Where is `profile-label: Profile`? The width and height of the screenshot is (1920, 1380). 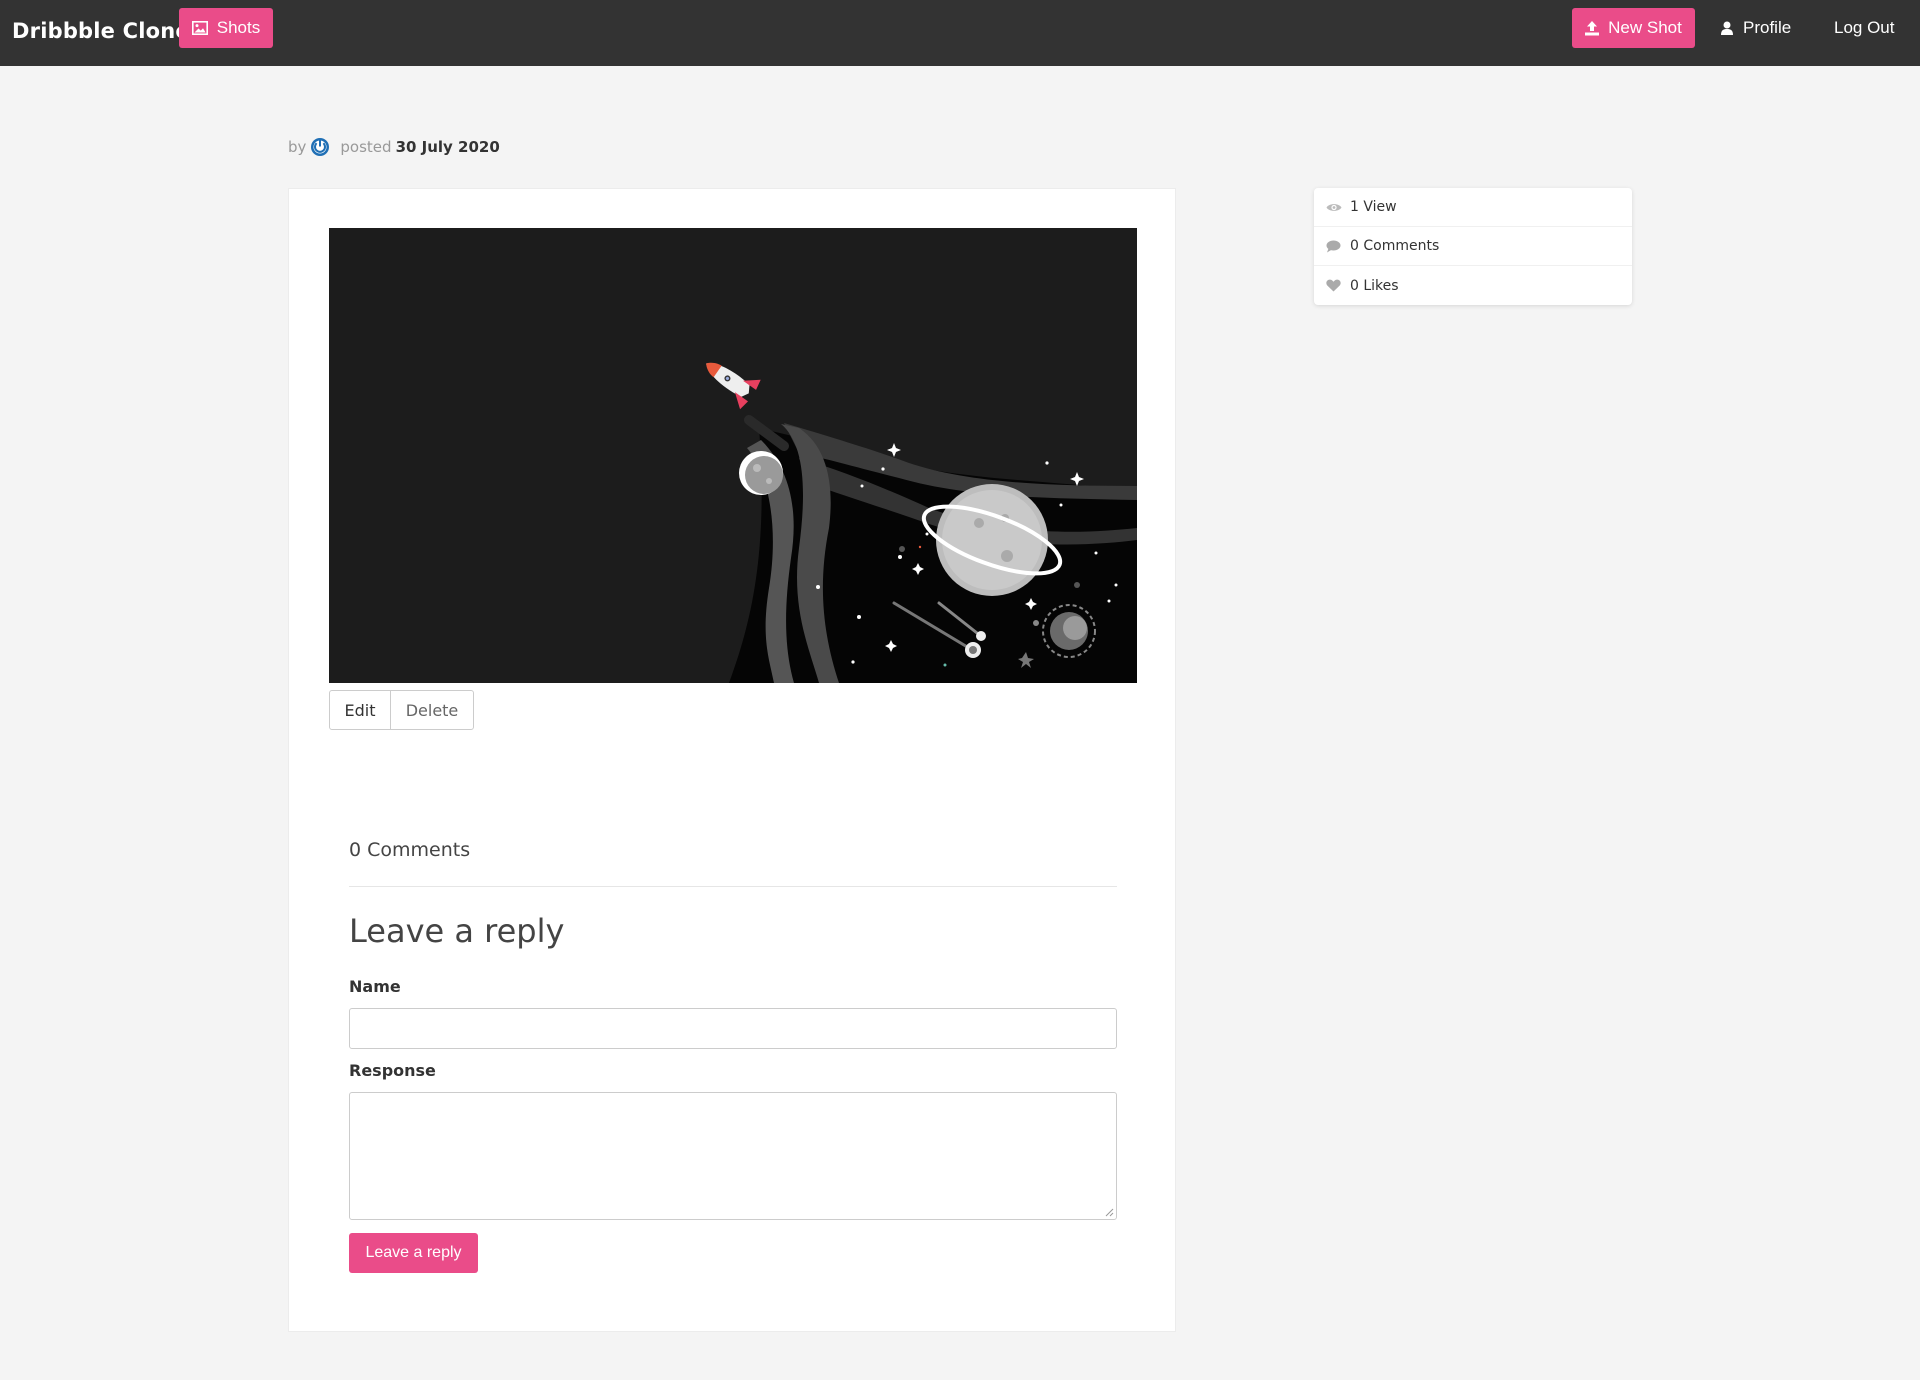
profile-label: Profile is located at coordinates (1767, 27).